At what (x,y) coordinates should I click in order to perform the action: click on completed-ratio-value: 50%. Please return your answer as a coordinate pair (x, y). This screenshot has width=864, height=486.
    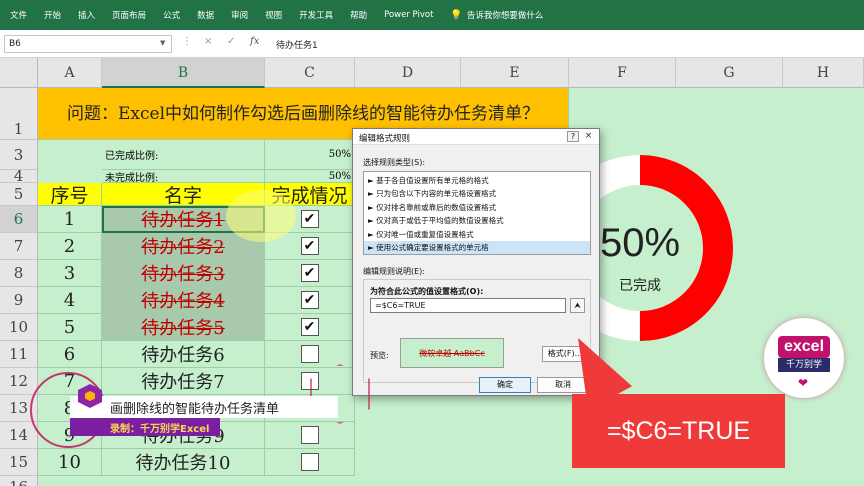
    Looking at the image, I should click on (310, 155).